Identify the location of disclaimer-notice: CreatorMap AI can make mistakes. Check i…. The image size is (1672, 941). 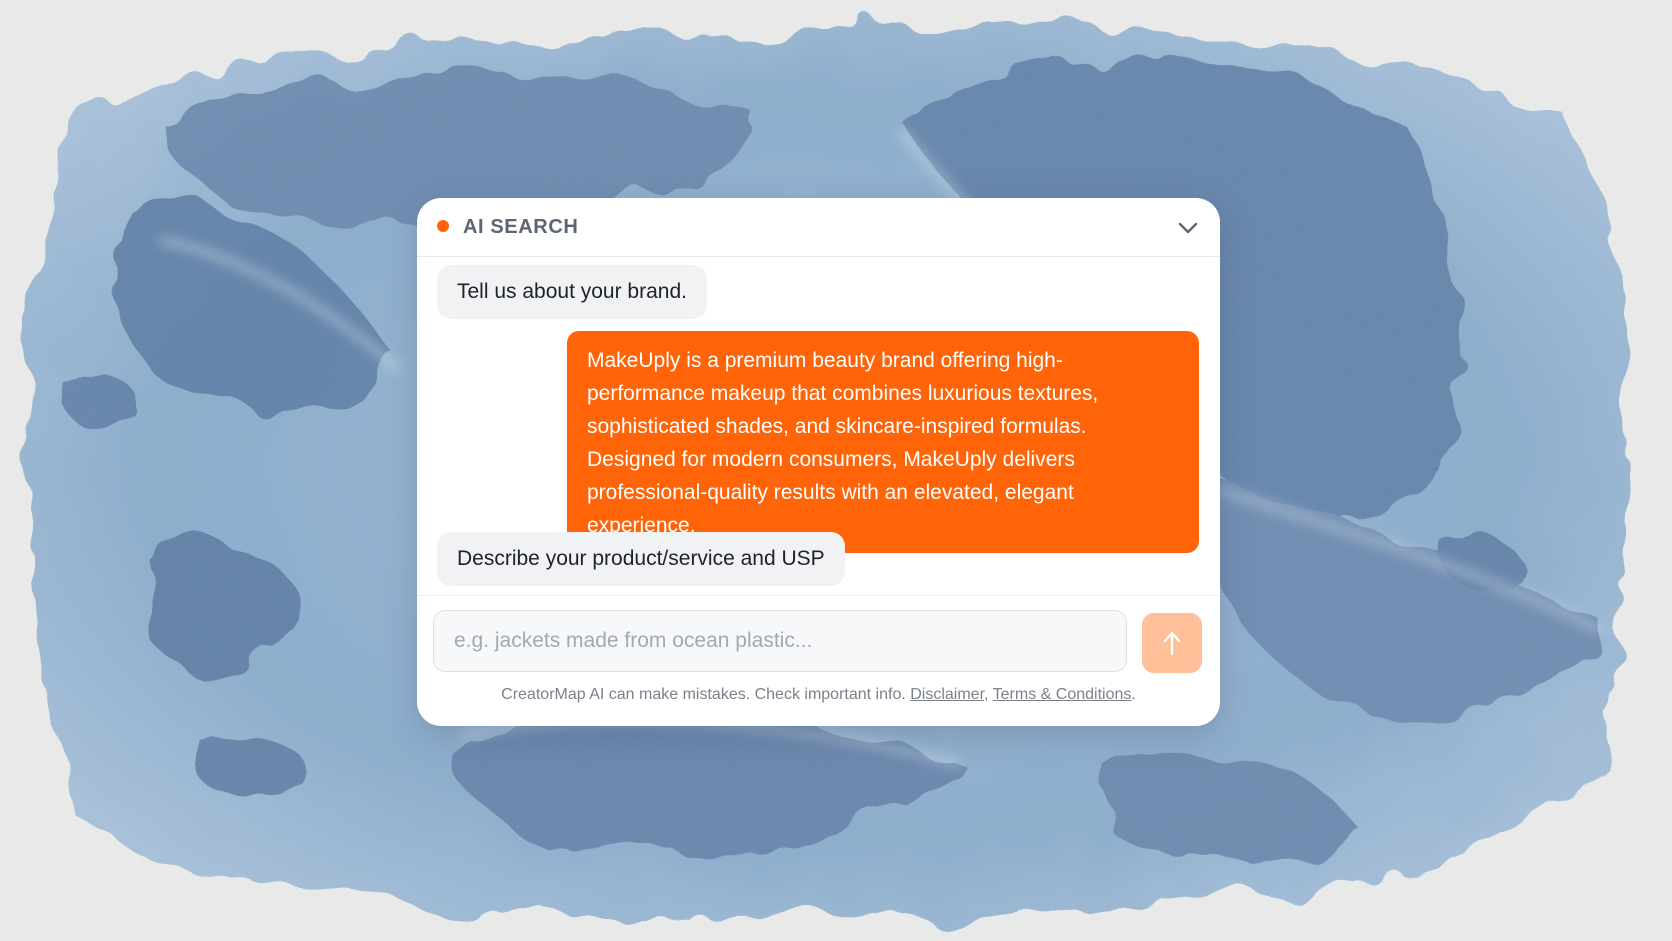
(818, 695).